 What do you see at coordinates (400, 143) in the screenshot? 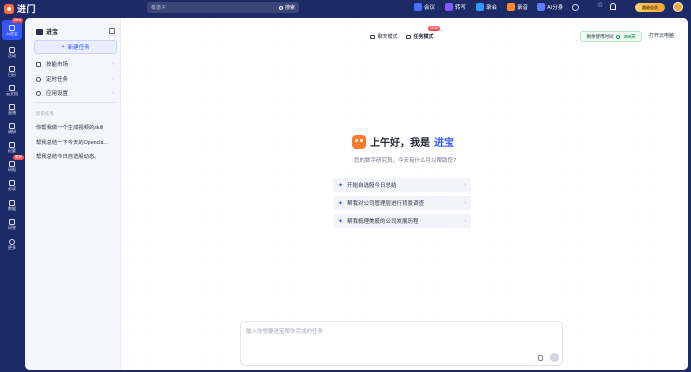
I see `greeting-text: 上午好，我是` at bounding box center [400, 143].